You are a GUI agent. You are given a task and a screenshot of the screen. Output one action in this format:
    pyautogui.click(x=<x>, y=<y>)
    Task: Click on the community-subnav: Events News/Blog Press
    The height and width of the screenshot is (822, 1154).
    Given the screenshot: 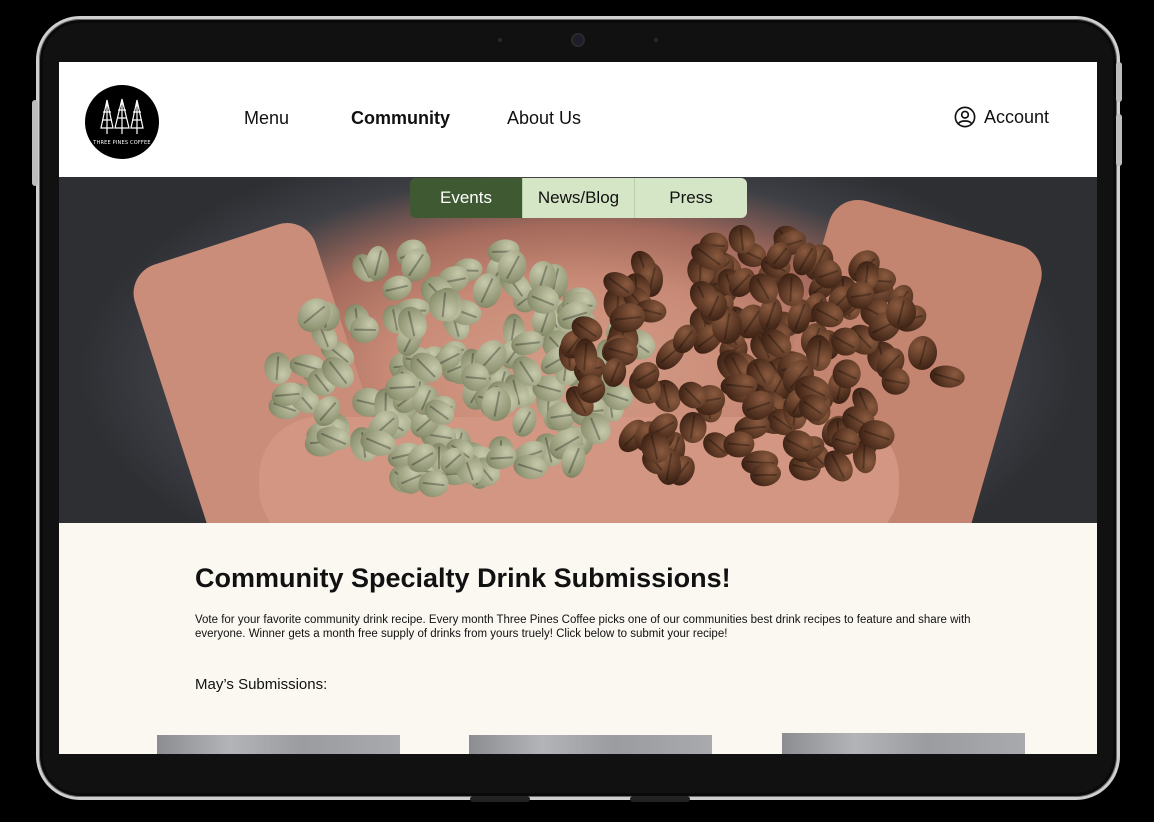 What is the action you would take?
    pyautogui.click(x=578, y=198)
    